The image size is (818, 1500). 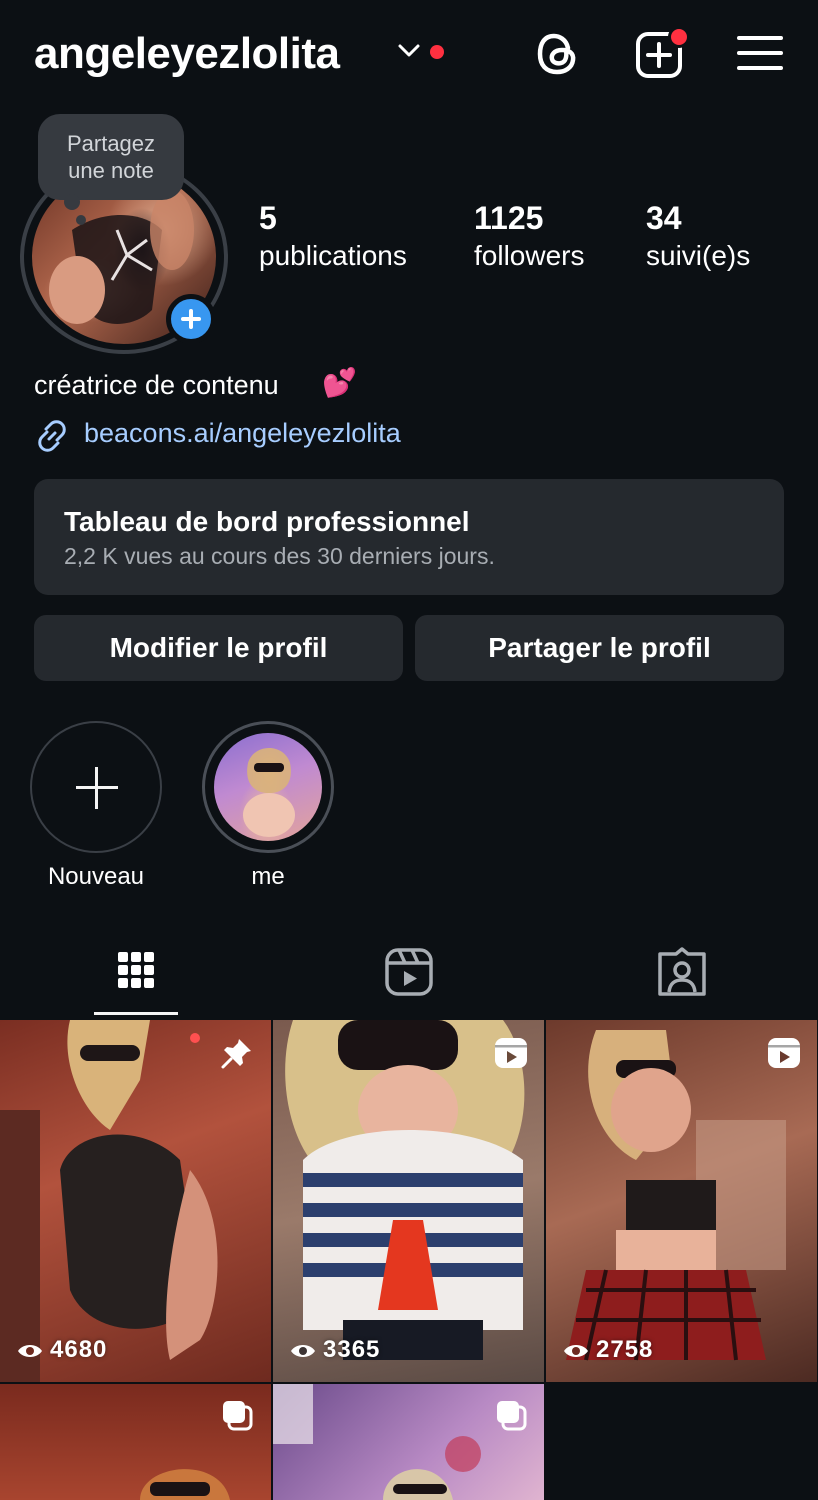 What do you see at coordinates (218, 648) in the screenshot?
I see `edit-profile-button: Modifier le profil` at bounding box center [218, 648].